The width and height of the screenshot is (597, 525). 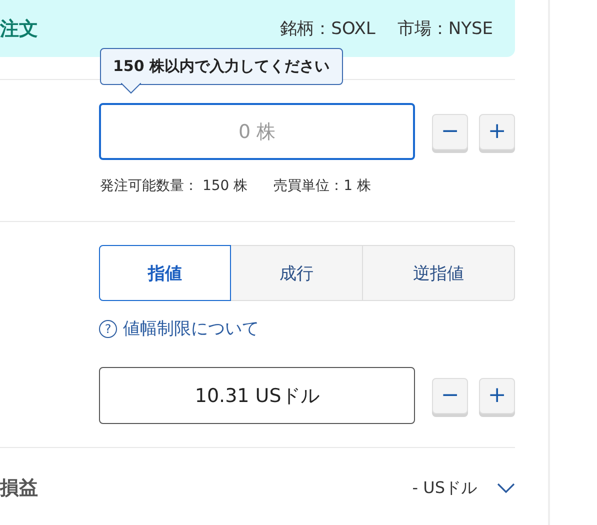 What do you see at coordinates (257, 395) in the screenshot?
I see `price-field: 10.31 USドル` at bounding box center [257, 395].